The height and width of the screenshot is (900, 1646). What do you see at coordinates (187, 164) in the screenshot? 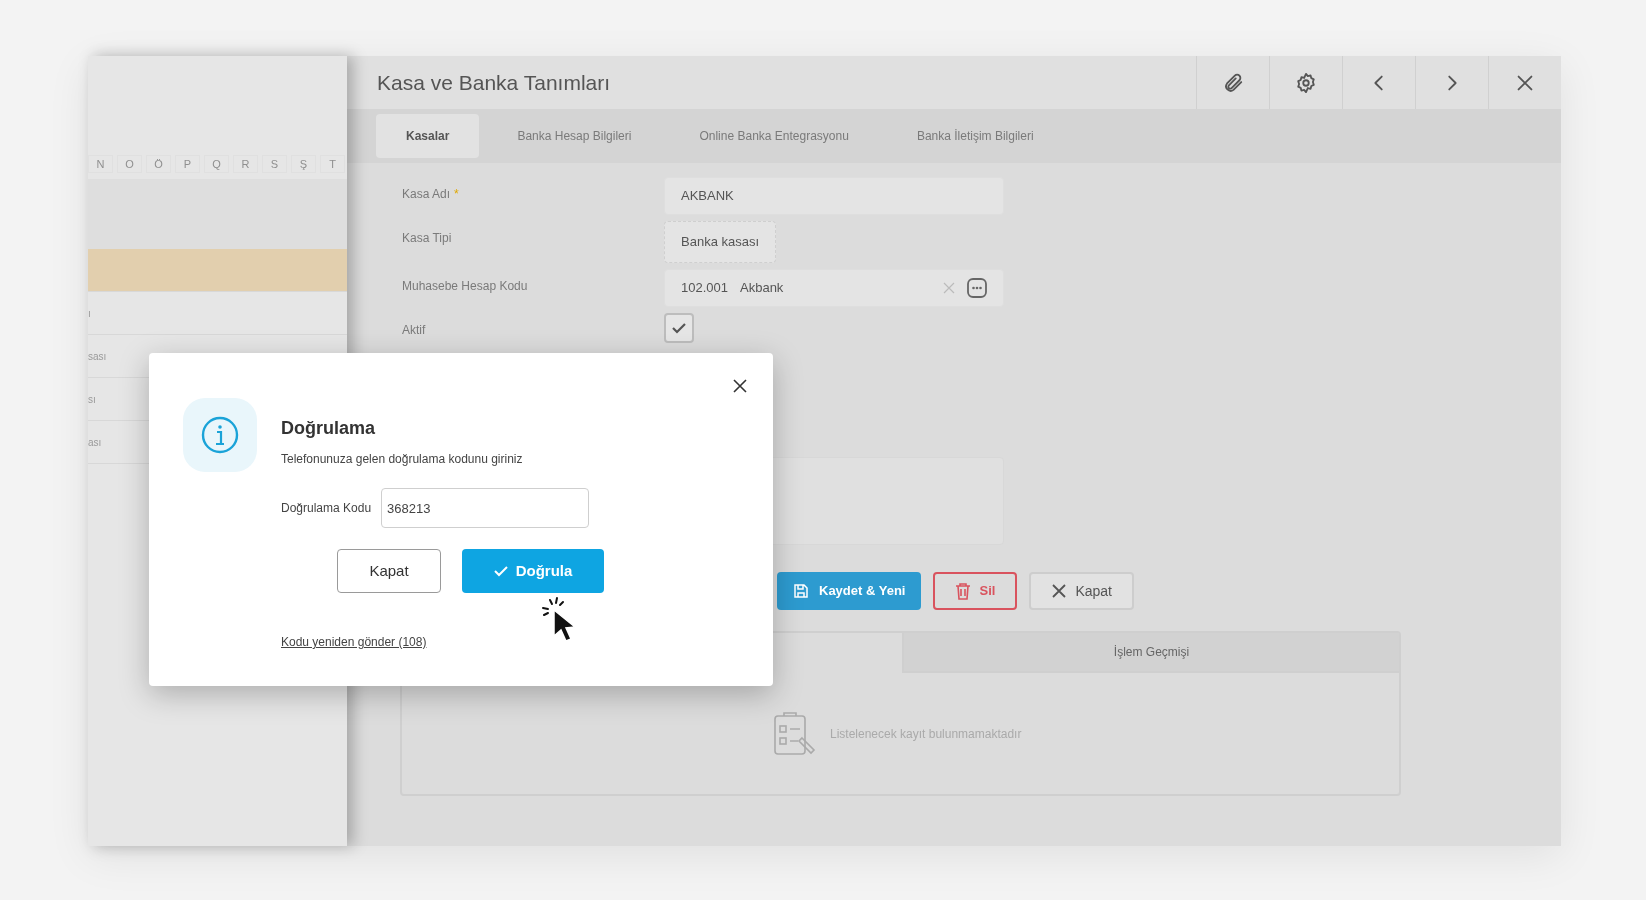
I see `column-letter: P` at bounding box center [187, 164].